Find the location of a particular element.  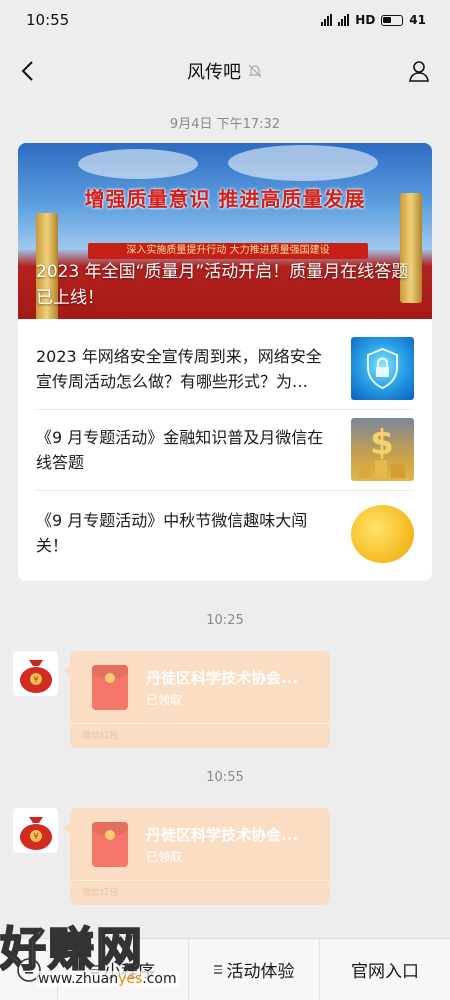

back-button is located at coordinates (27, 71).